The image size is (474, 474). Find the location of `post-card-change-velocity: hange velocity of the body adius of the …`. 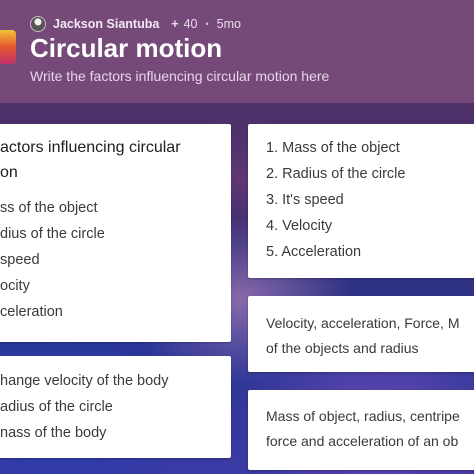

post-card-change-velocity: hange velocity of the body adius of the … is located at coordinates (115, 407).